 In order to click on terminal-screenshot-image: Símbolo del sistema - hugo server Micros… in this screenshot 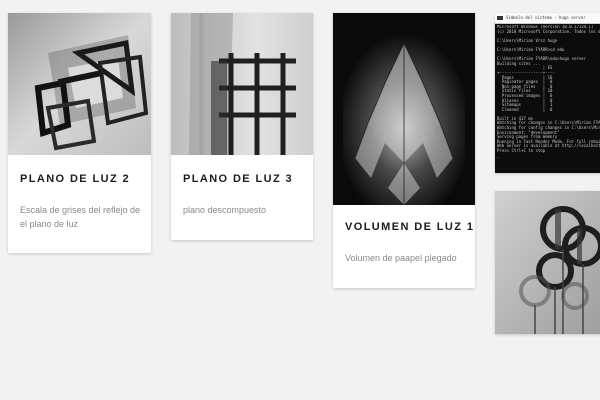, I will do `click(547, 93)`.